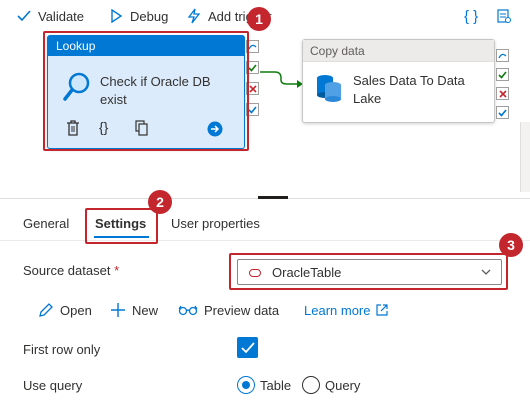 The image size is (530, 402). Describe the element at coordinates (76, 310) in the screenshot. I see `open-label: Open` at that location.